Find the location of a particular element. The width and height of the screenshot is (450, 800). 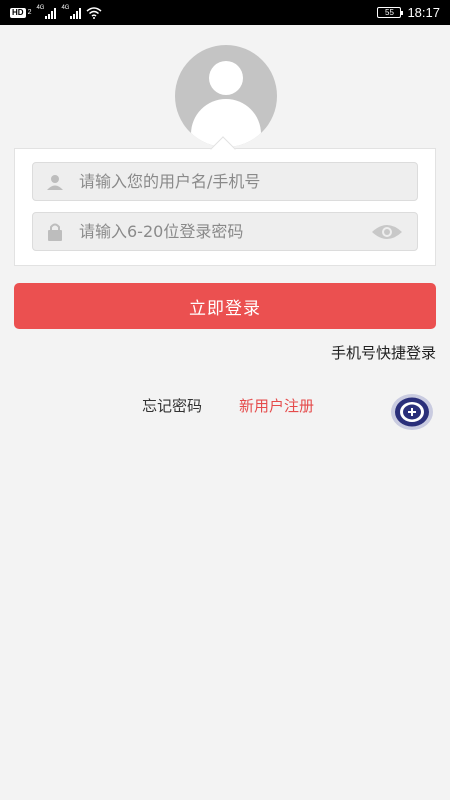

status-bar: HD 2 4G 4G 55 18:17 is located at coordinates (225, 12).